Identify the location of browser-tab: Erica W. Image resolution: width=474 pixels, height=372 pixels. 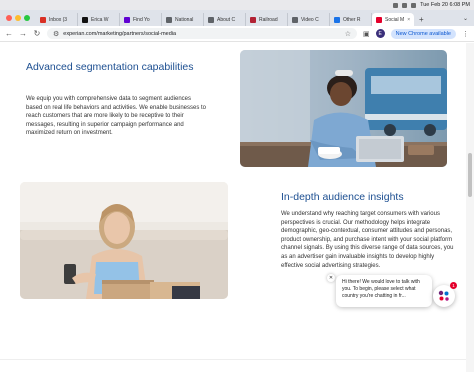
(99, 19).